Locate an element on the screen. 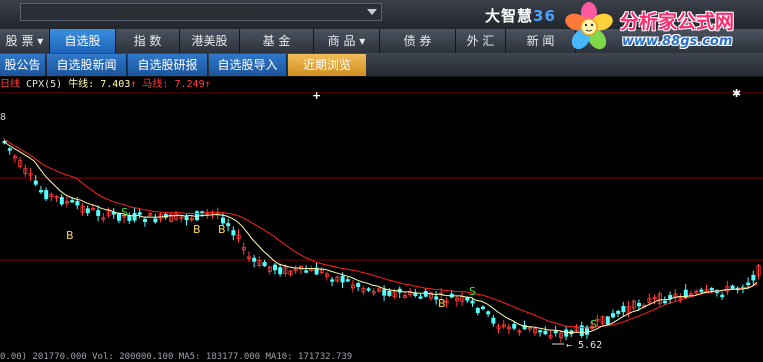 The height and width of the screenshot is (362, 763). brand-text: 大智慧 is located at coordinates (509, 16).